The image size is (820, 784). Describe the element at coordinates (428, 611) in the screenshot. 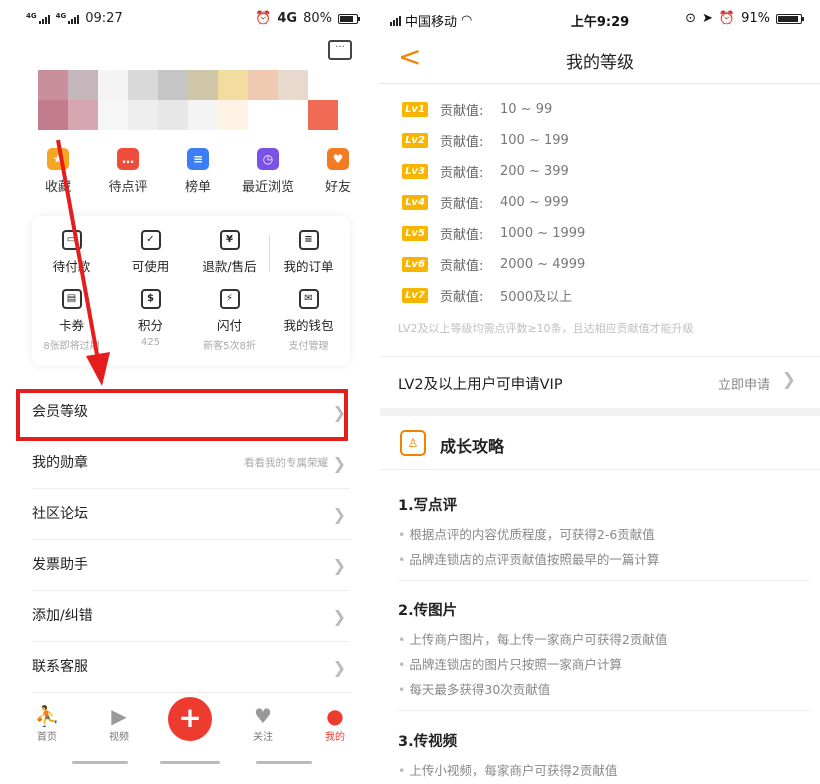

I see `section-title: 2.传图片` at that location.